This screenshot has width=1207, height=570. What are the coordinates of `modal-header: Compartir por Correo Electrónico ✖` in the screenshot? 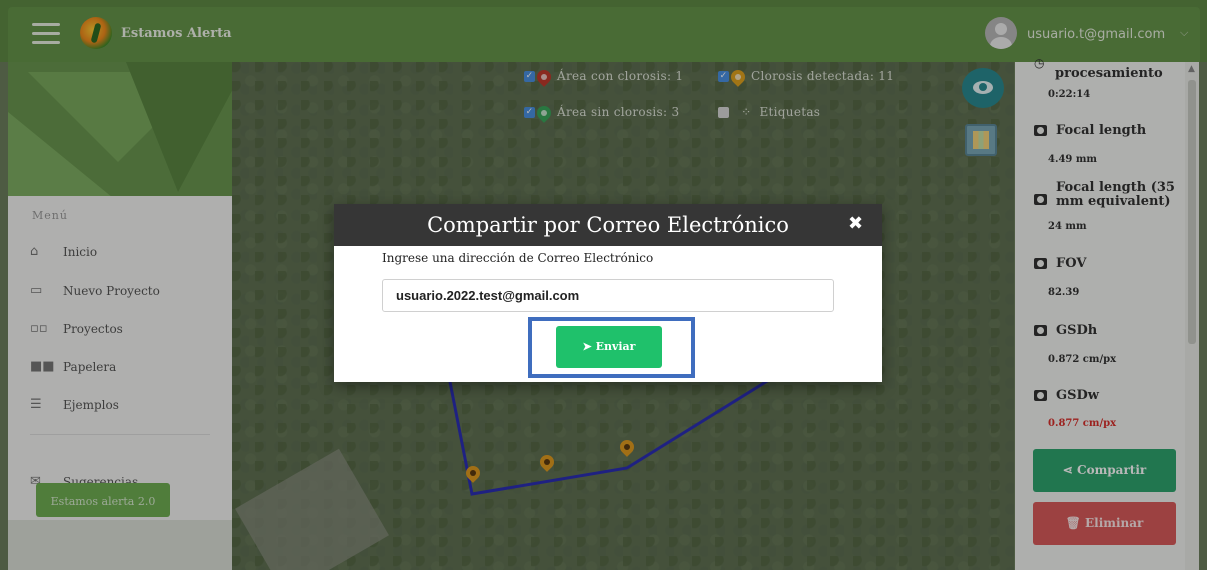 It's located at (608, 225).